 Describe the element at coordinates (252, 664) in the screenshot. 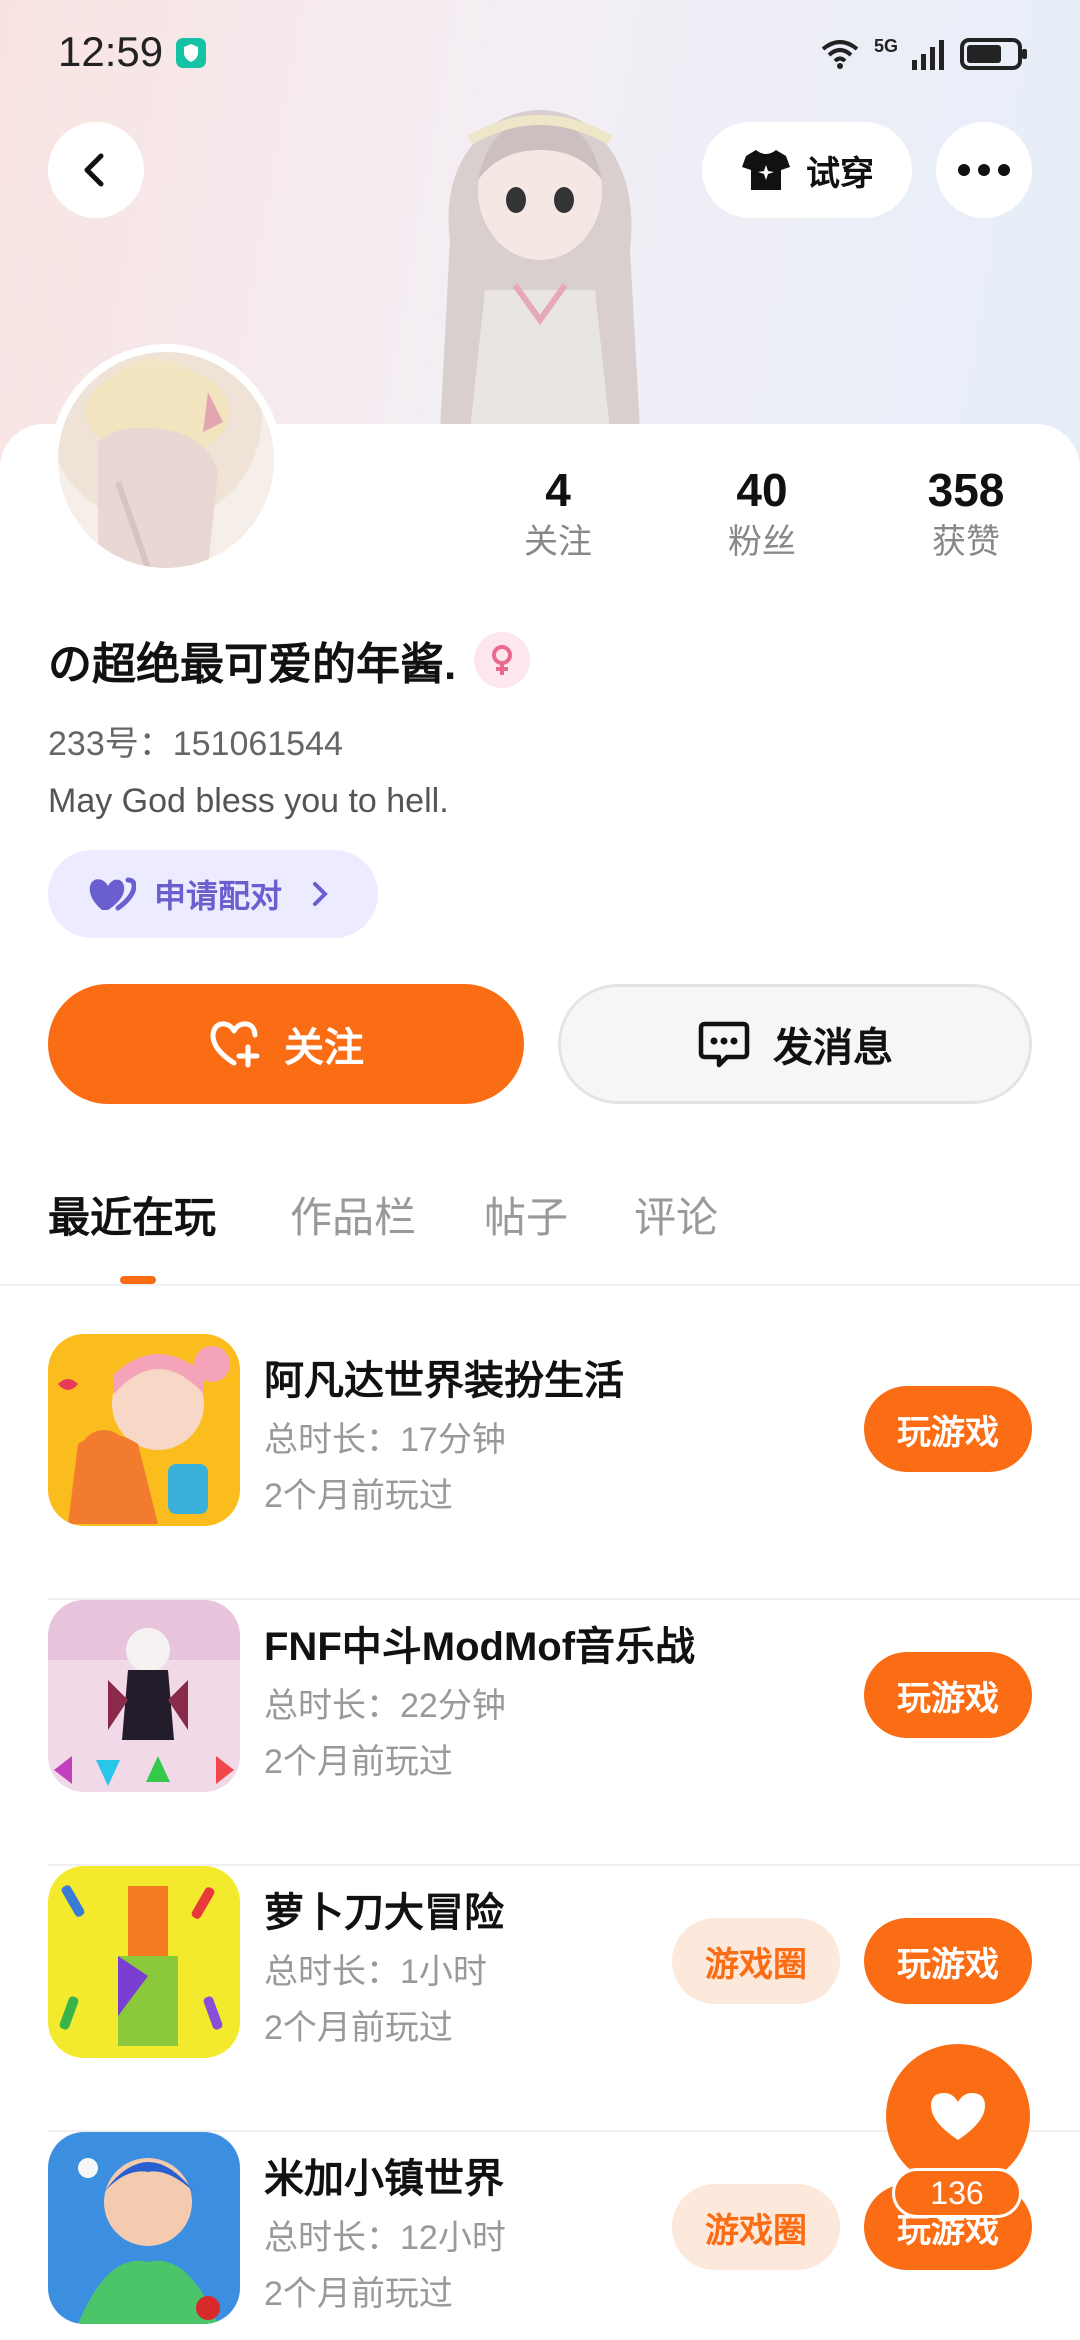

I see `username-text: の超绝最可爱的年酱.` at that location.